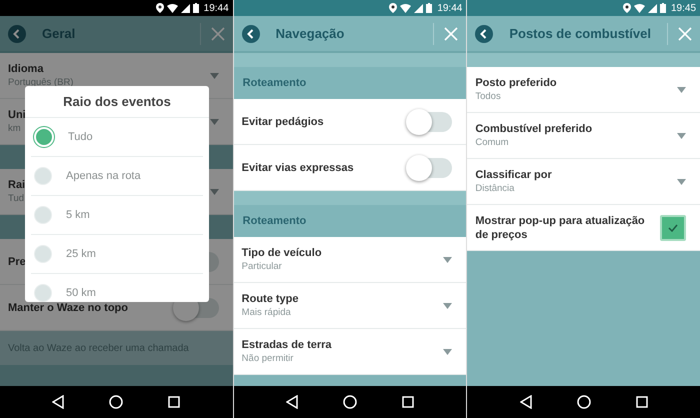 The height and width of the screenshot is (418, 700). Describe the element at coordinates (492, 142) in the screenshot. I see `setting-value: Comum` at that location.